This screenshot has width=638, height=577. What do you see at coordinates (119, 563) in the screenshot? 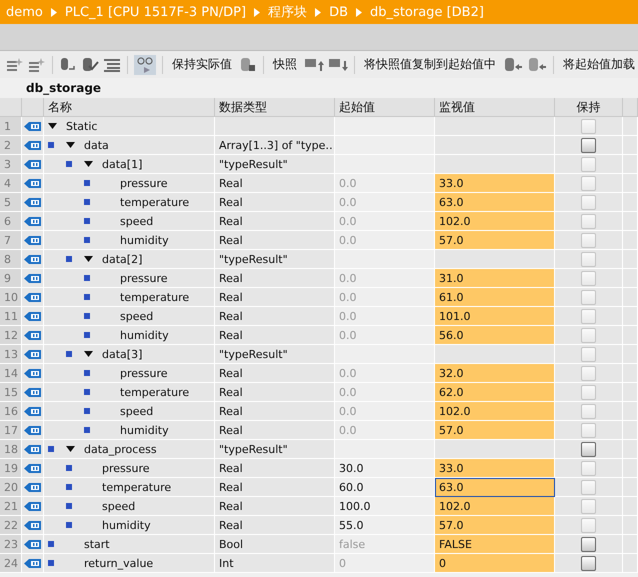
I see `variable-name: return_value` at bounding box center [119, 563].